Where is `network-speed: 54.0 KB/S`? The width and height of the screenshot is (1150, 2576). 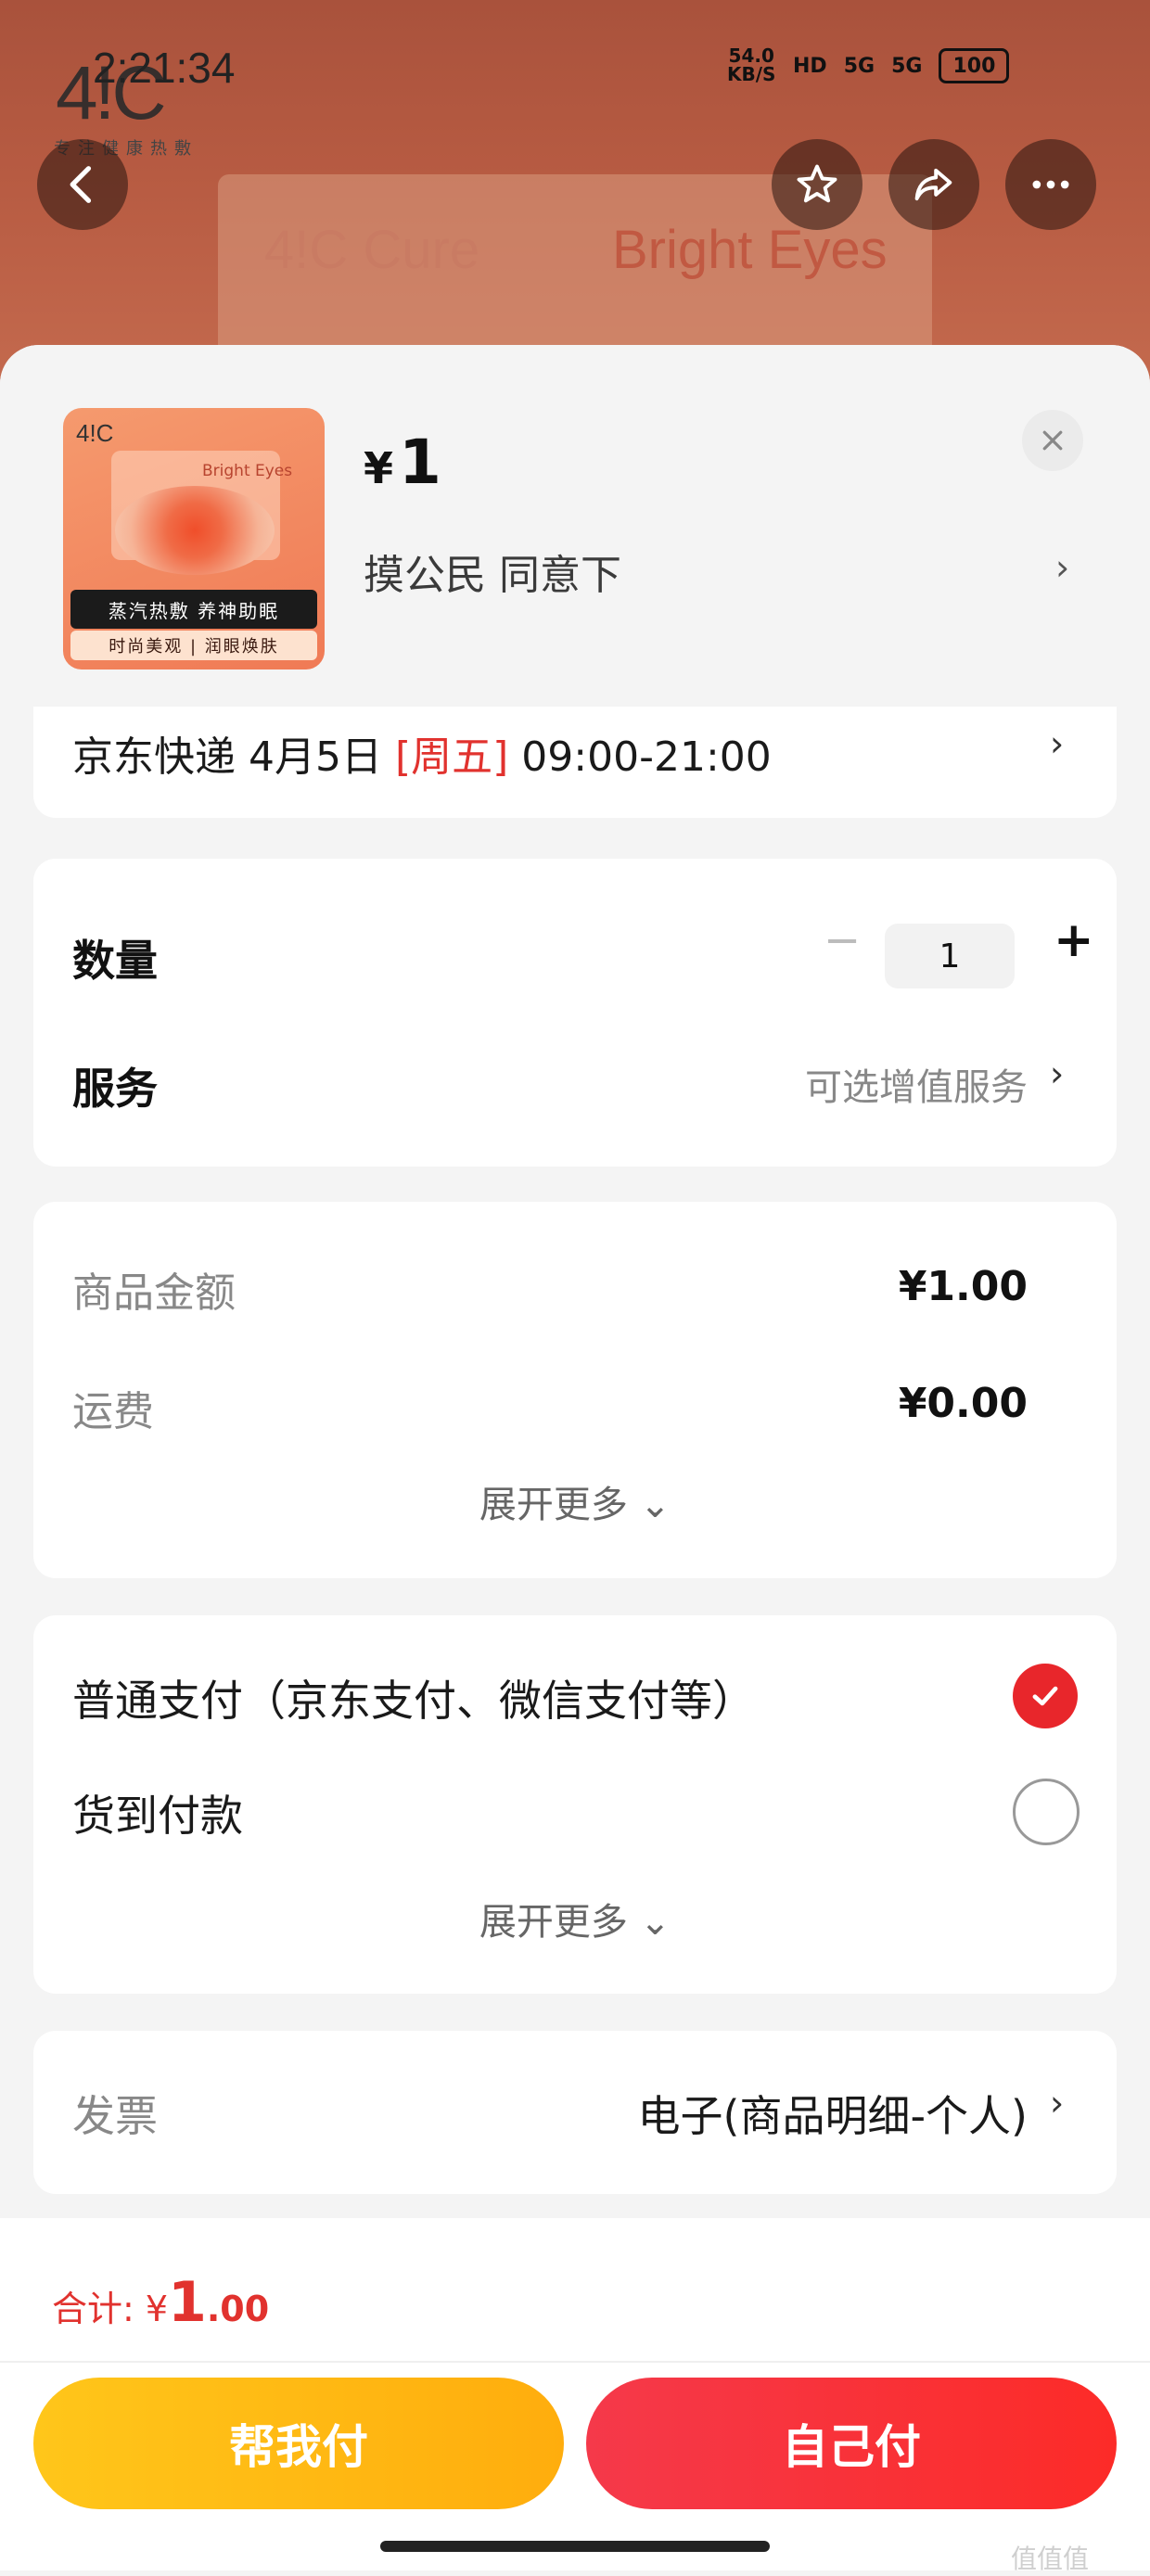
network-speed: 54.0 KB/S is located at coordinates (751, 64).